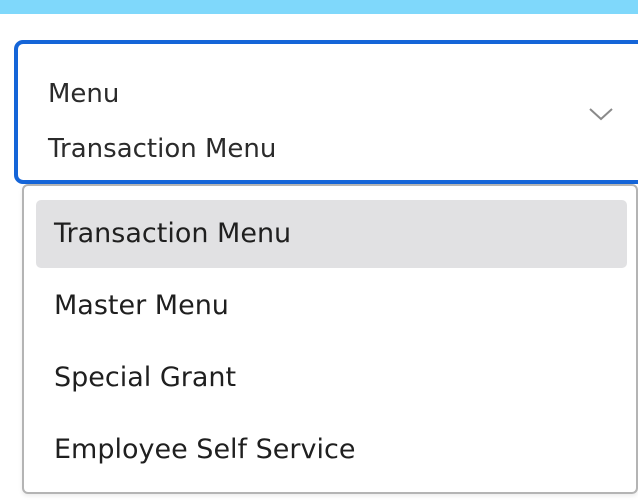  What do you see at coordinates (162, 149) in the screenshot?
I see `select-value: Transaction Menu` at bounding box center [162, 149].